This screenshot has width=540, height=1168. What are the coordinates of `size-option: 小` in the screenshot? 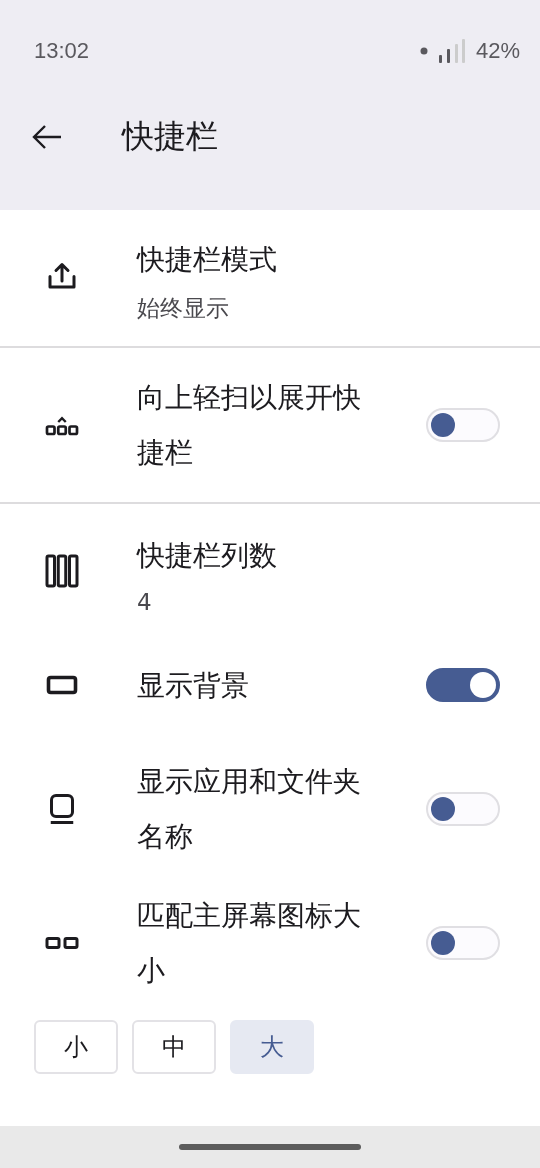 It's located at (76, 1047).